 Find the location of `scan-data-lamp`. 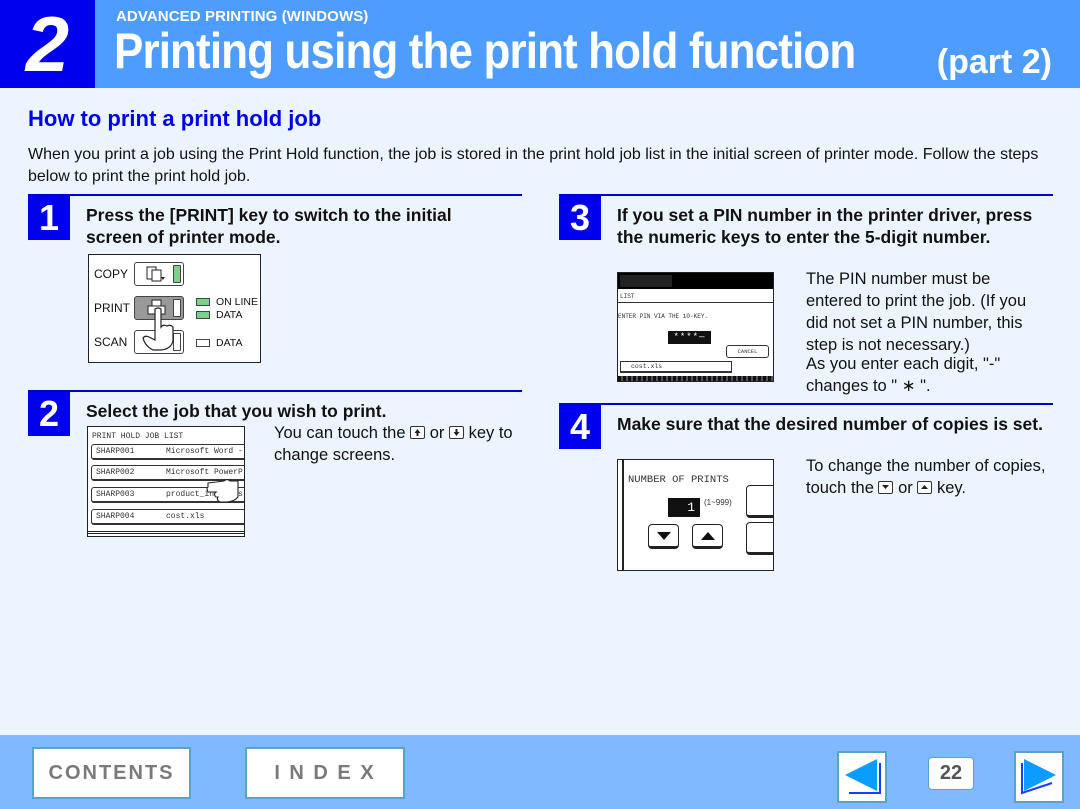

scan-data-lamp is located at coordinates (203, 343).